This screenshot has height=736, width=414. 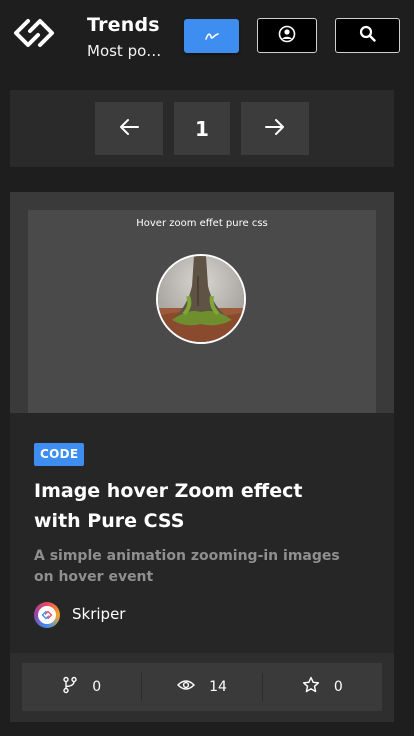 I want to click on avatar, so click(x=47, y=615).